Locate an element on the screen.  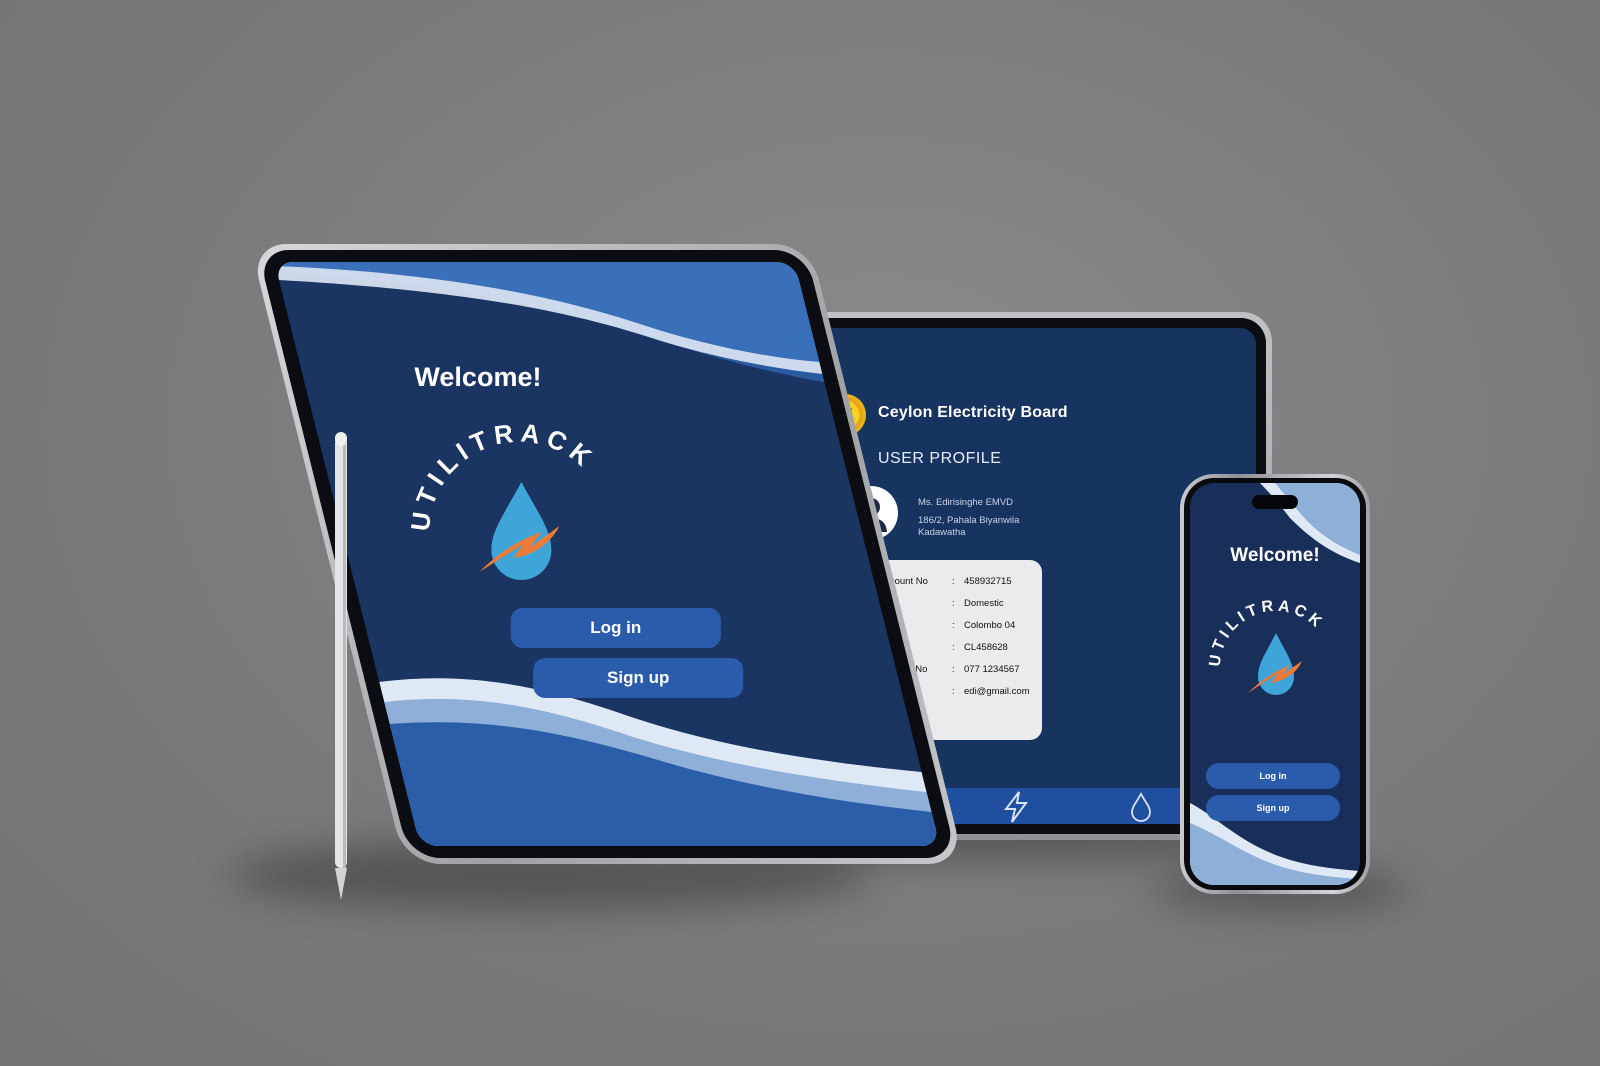
detail-value: 077 1234567 is located at coordinates (992, 669).